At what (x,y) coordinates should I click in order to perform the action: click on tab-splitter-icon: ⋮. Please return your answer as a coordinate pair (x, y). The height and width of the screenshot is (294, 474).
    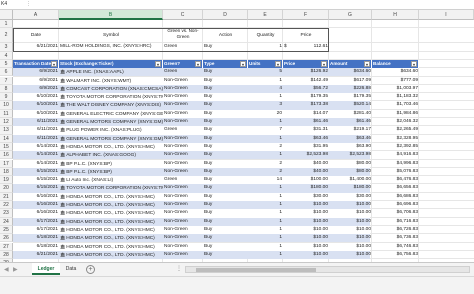
    Looking at the image, I should click on (179, 268).